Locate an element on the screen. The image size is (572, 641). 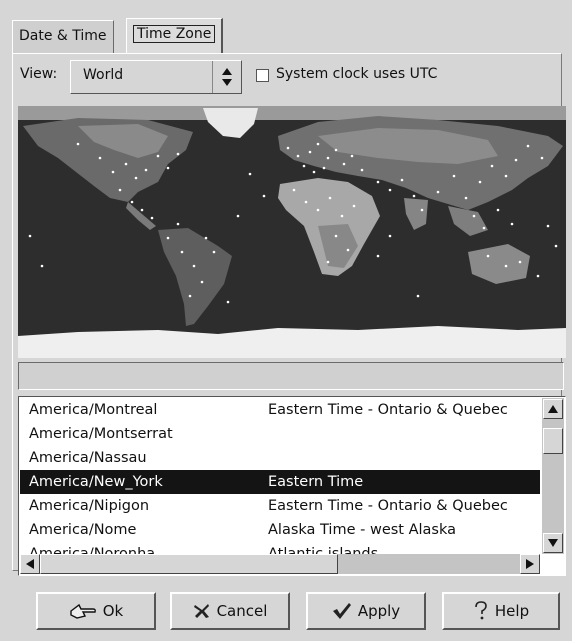
apply-button: Apply is located at coordinates (366, 611).